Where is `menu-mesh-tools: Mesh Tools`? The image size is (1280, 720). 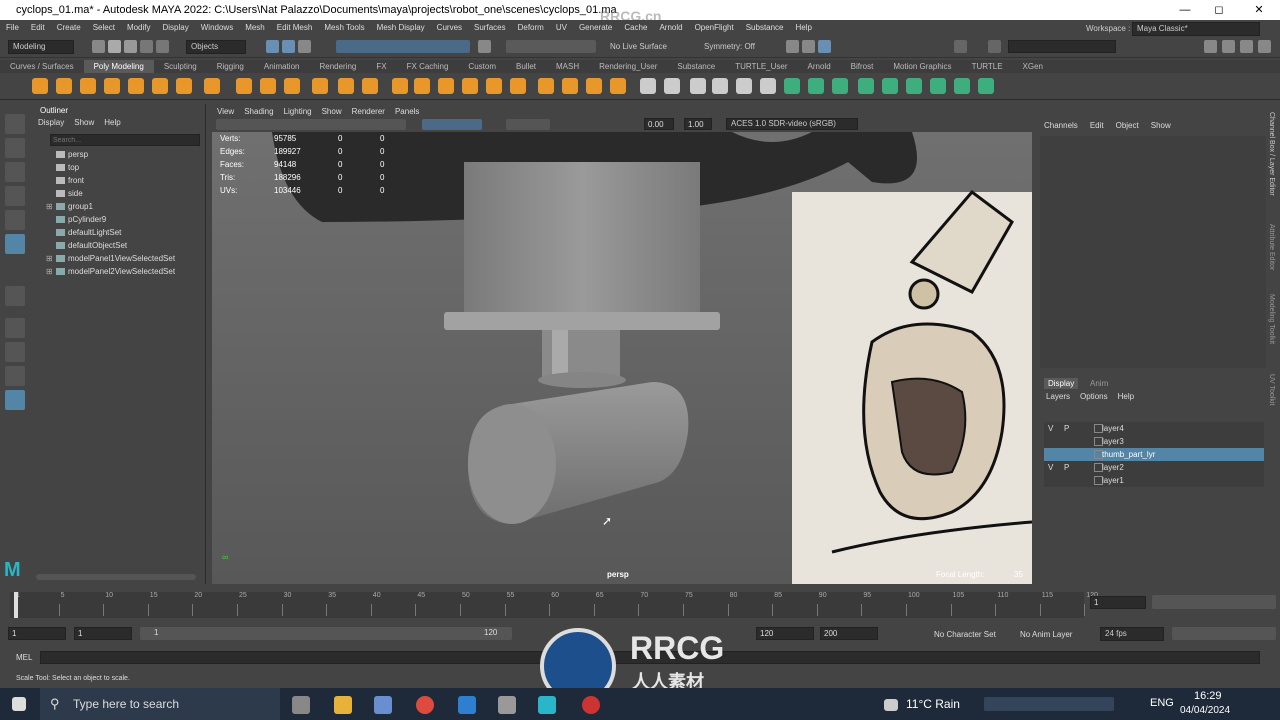 menu-mesh-tools: Mesh Tools is located at coordinates (344, 27).